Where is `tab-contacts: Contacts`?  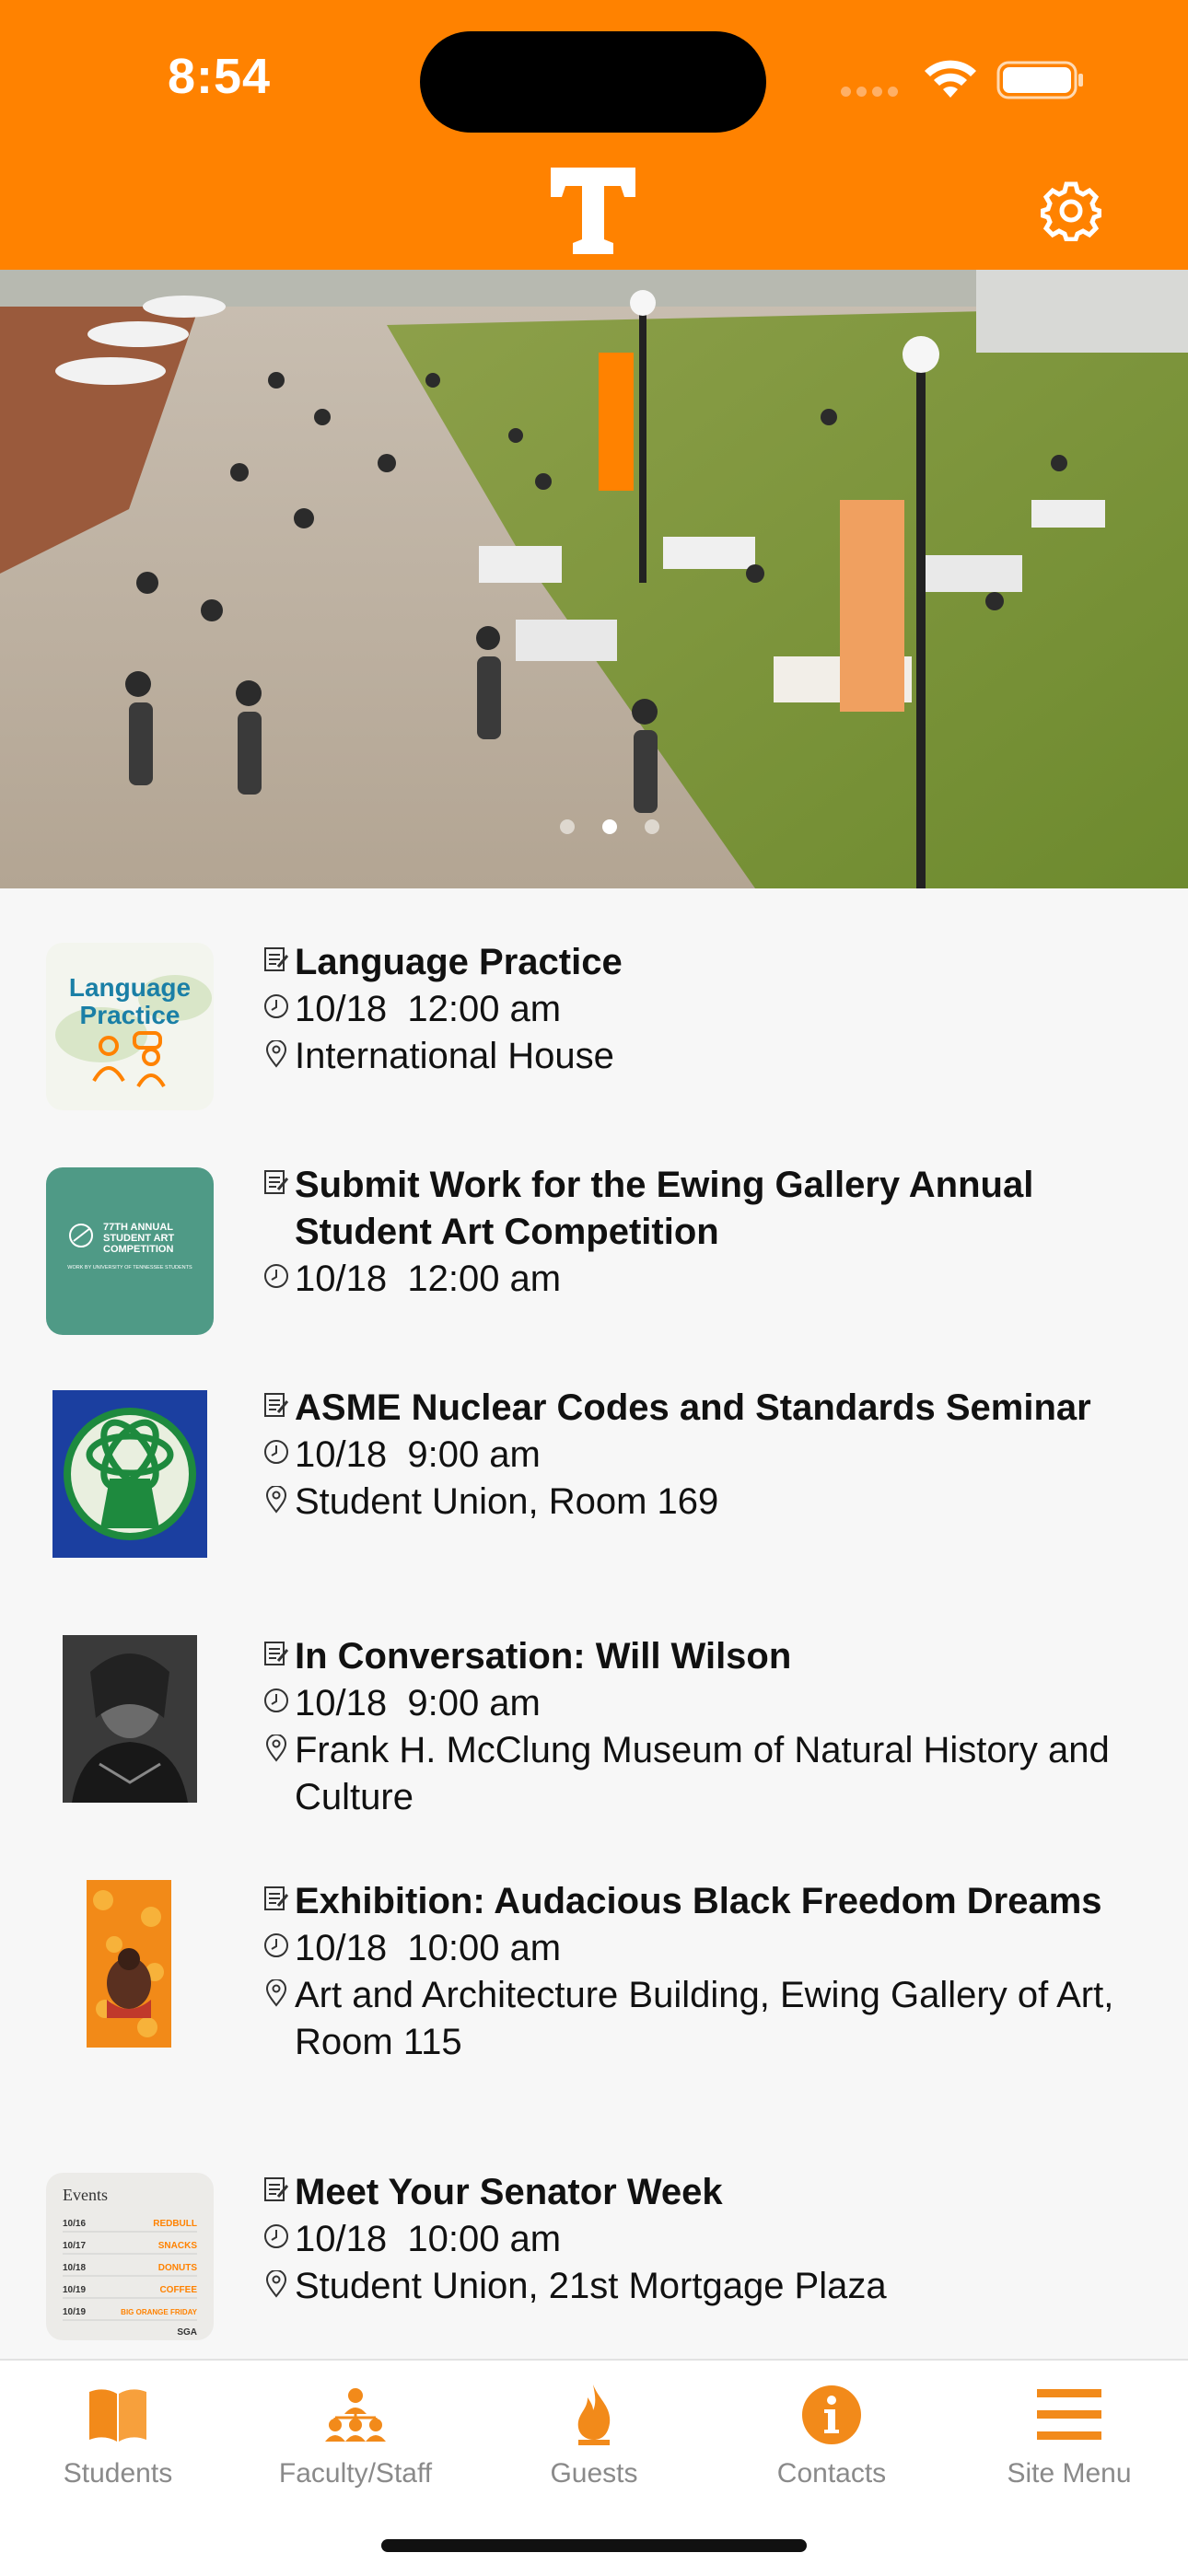
tab-contacts: Contacts is located at coordinates (831, 2434).